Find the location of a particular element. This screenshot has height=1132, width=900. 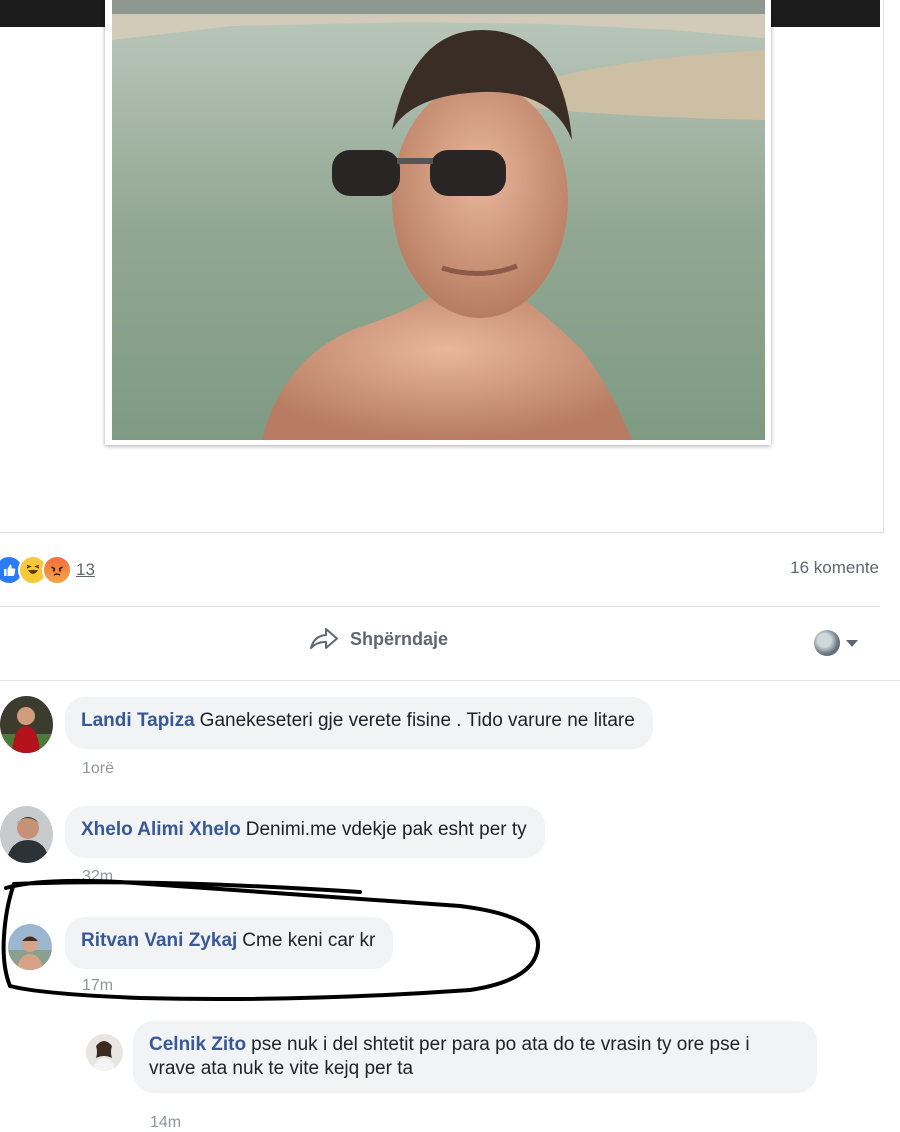

highlight-circle-annotation is located at coordinates (271, 939).